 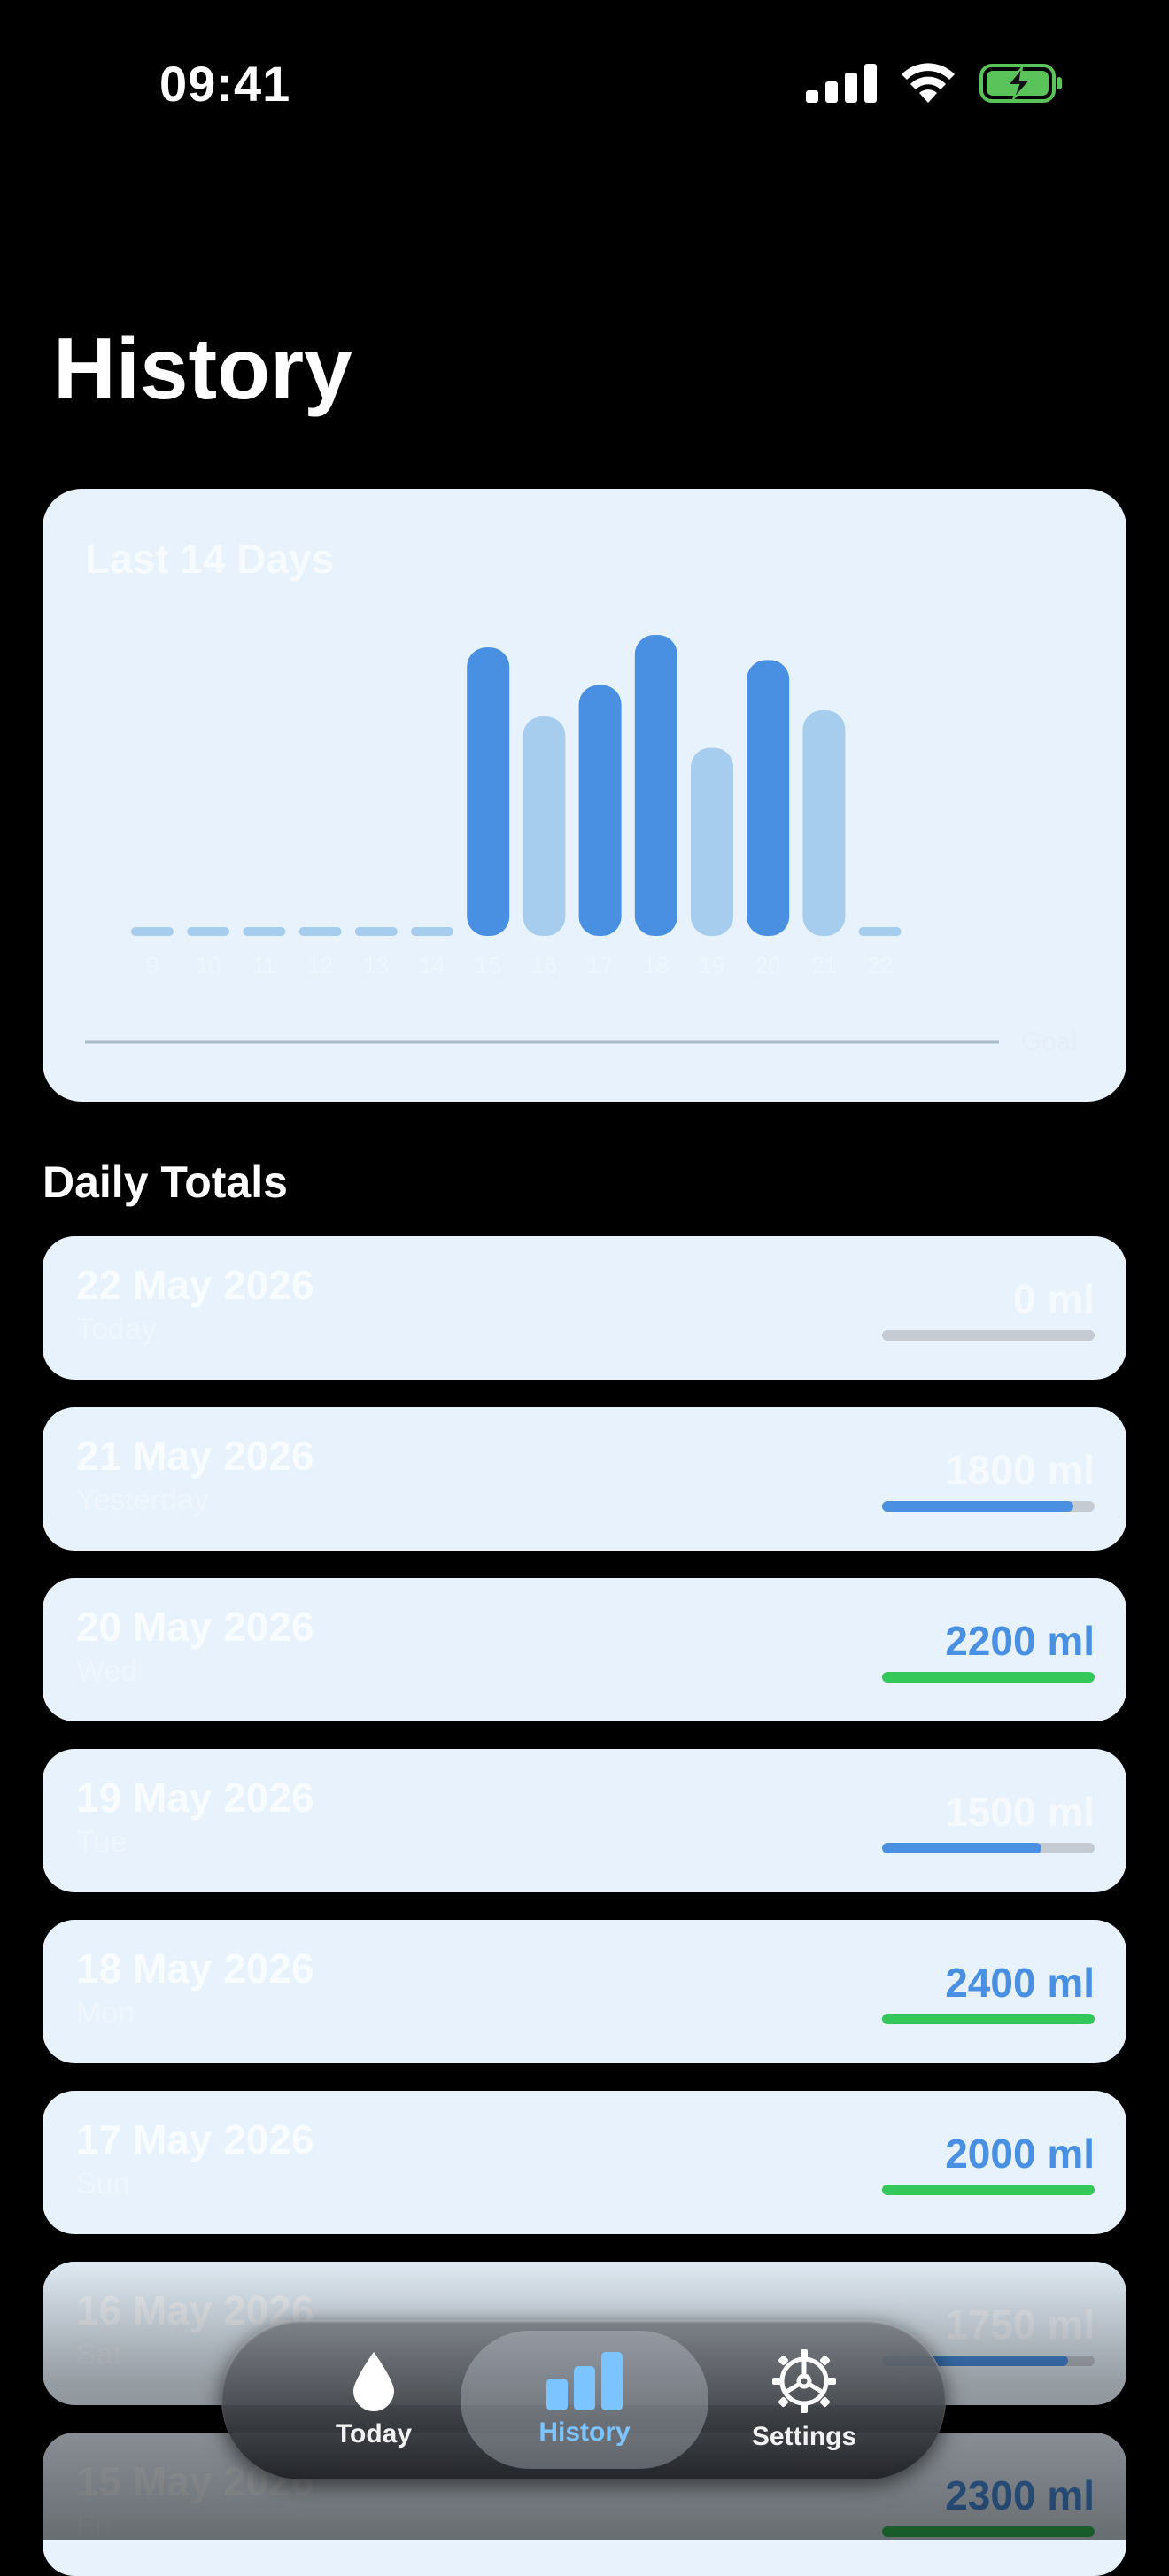 I want to click on wifi-icon, so click(x=928, y=83).